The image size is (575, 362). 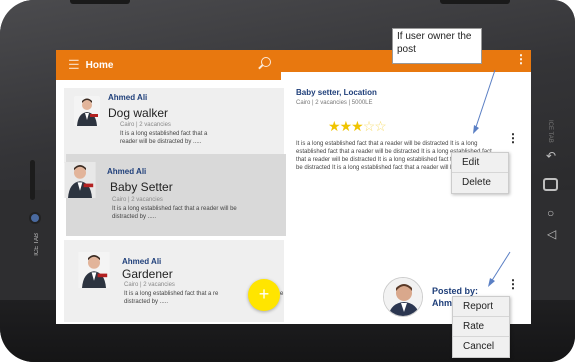 What do you see at coordinates (32, 180) in the screenshot?
I see `device-side-button` at bounding box center [32, 180].